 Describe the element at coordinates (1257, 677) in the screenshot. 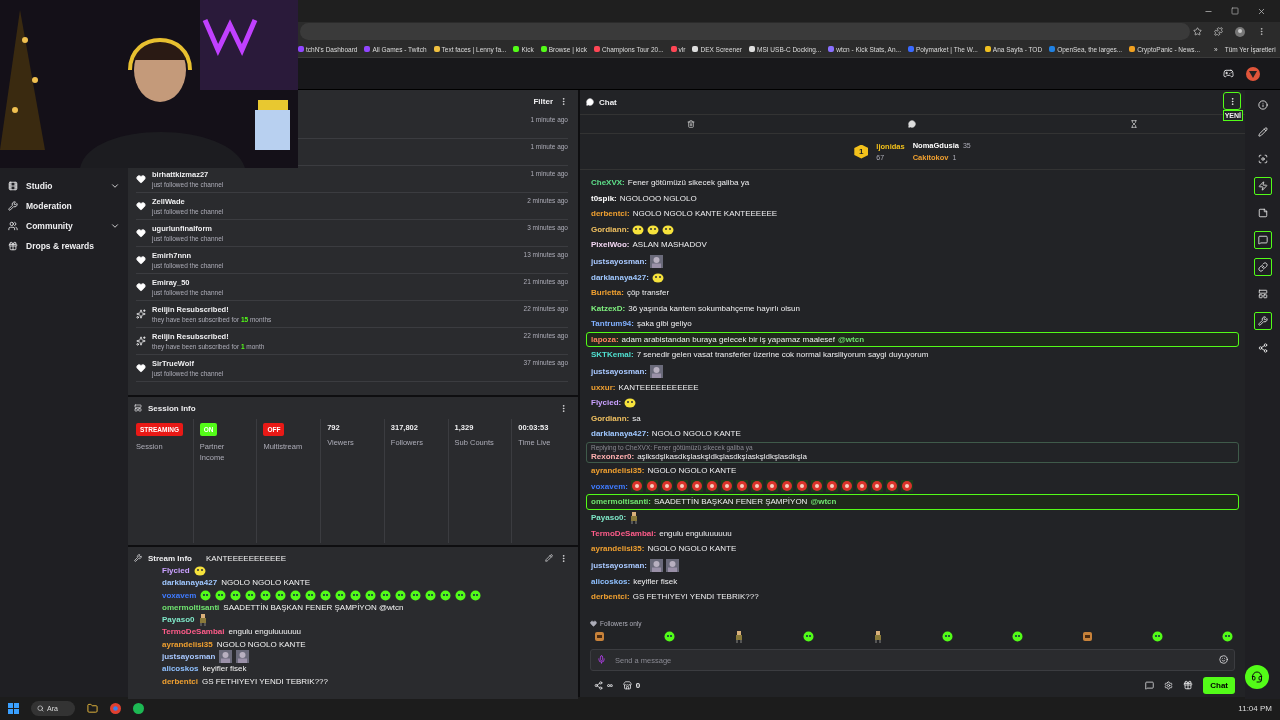

I see `support-button` at that location.